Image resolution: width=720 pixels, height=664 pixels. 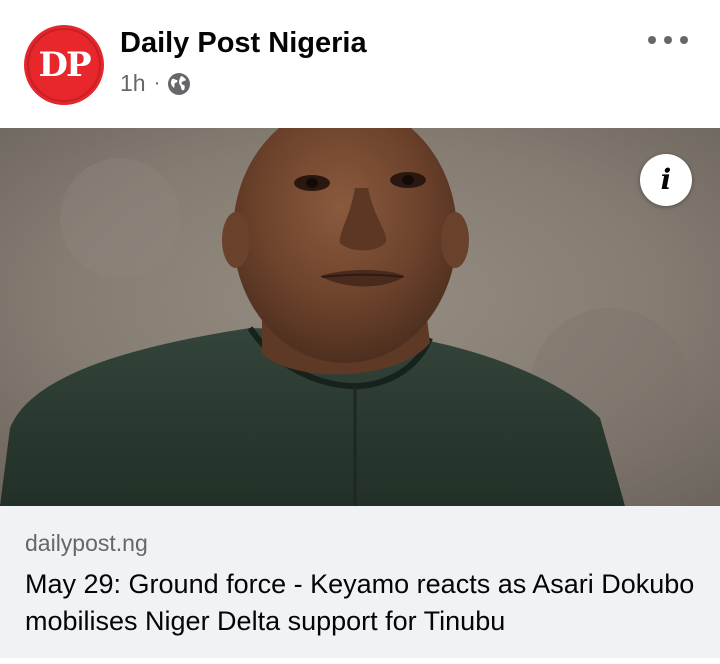 I want to click on more-options-button, so click(x=668, y=40).